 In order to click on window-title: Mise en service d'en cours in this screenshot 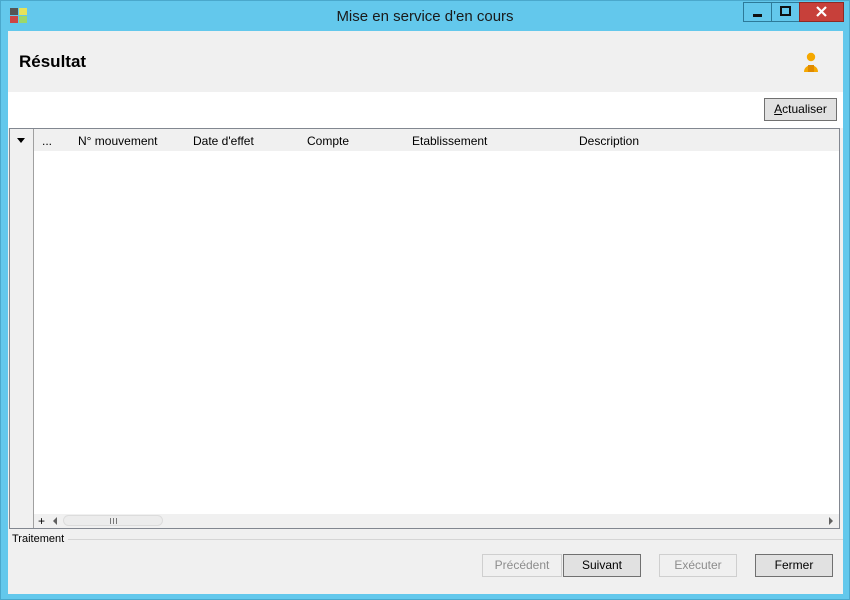, I will do `click(425, 16)`.